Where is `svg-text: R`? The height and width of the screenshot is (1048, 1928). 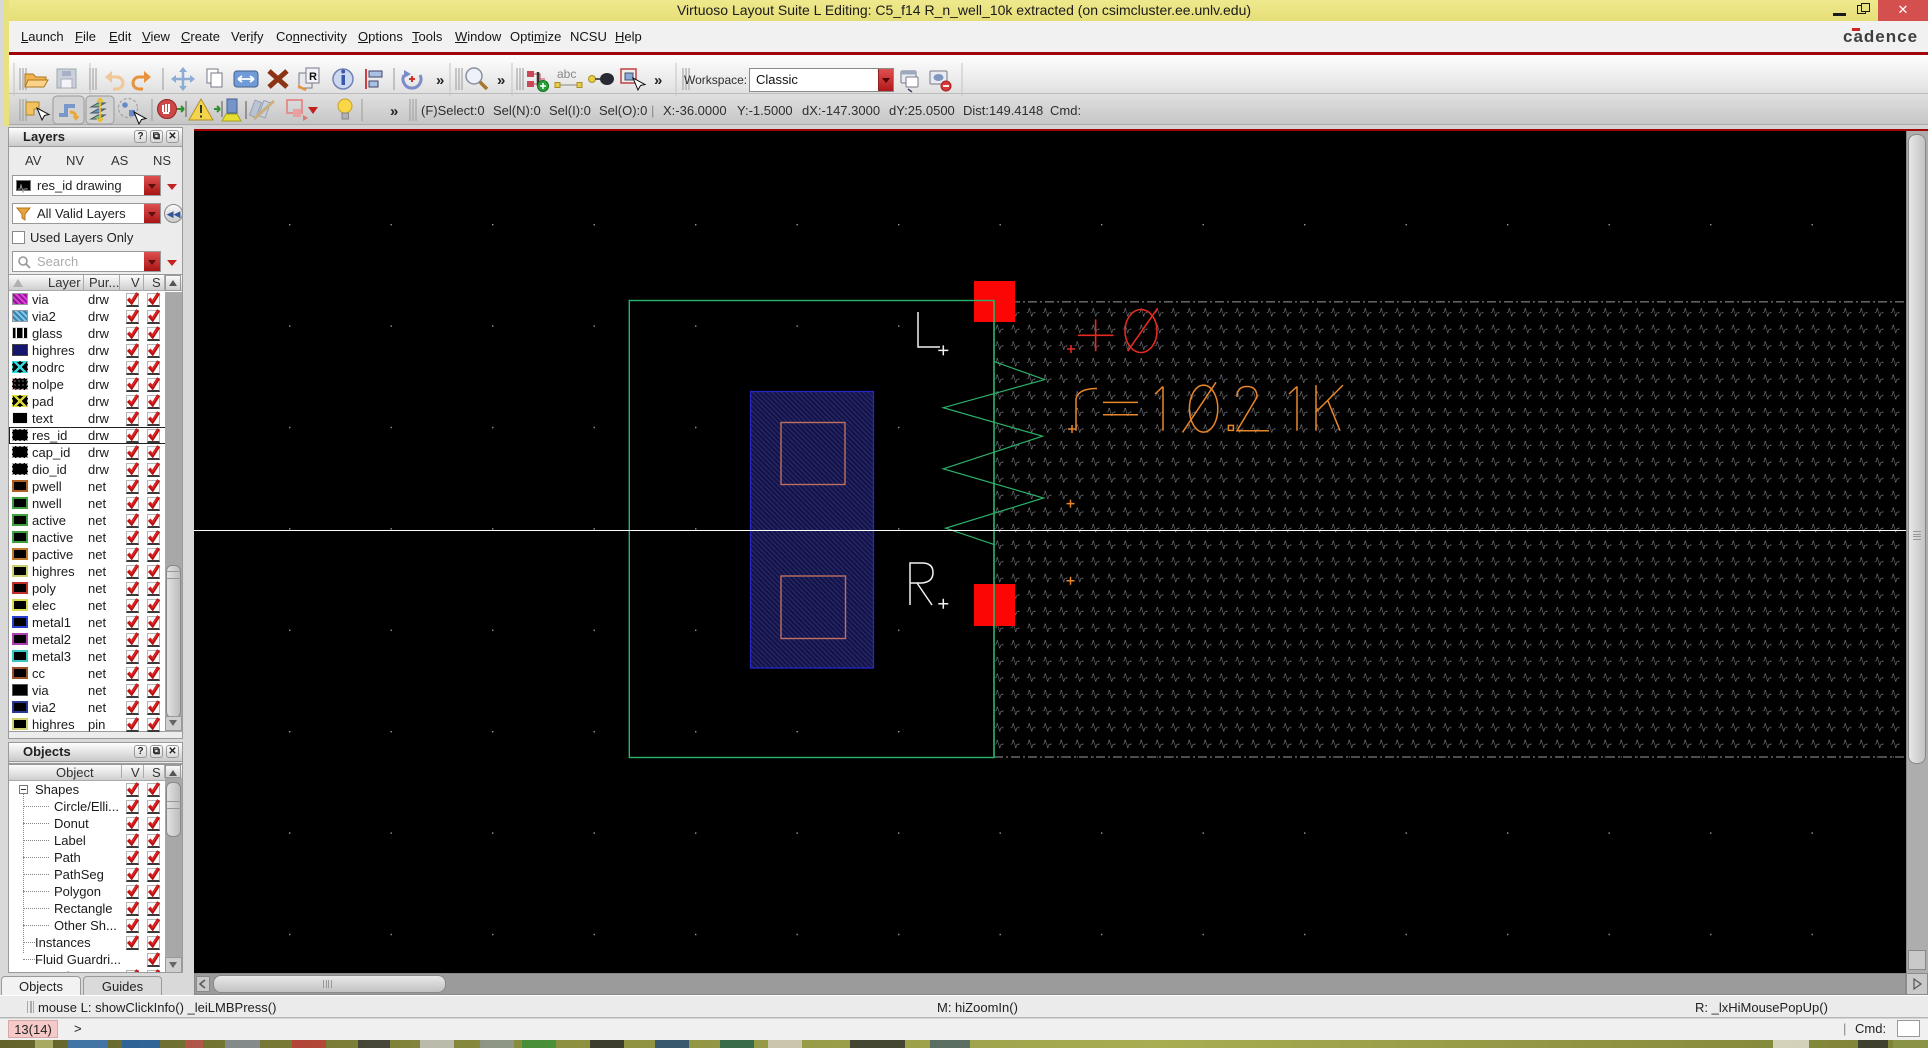
svg-text: R is located at coordinates (313, 77).